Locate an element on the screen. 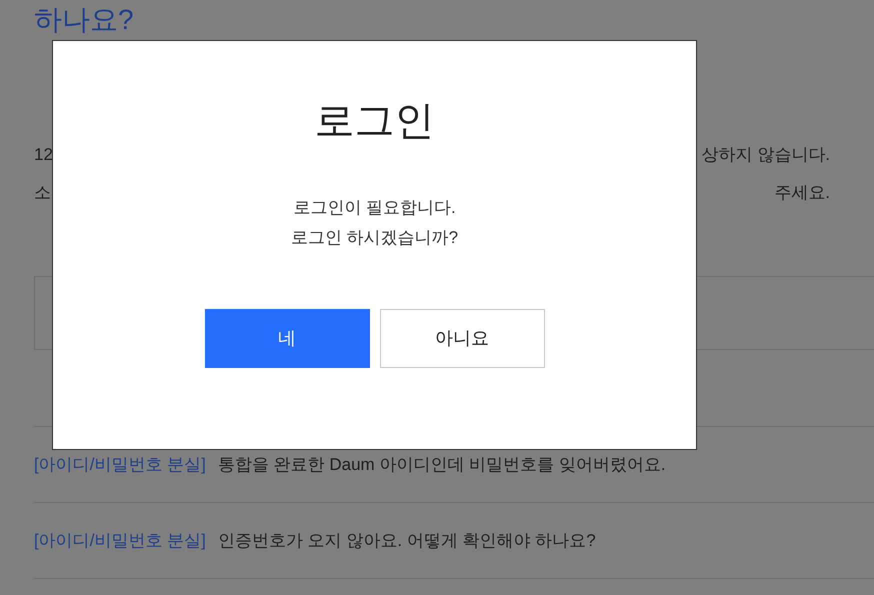 Image resolution: width=874 pixels, height=595 pixels. dialog-message: 로그인이 필요합니다. is located at coordinates (374, 208).